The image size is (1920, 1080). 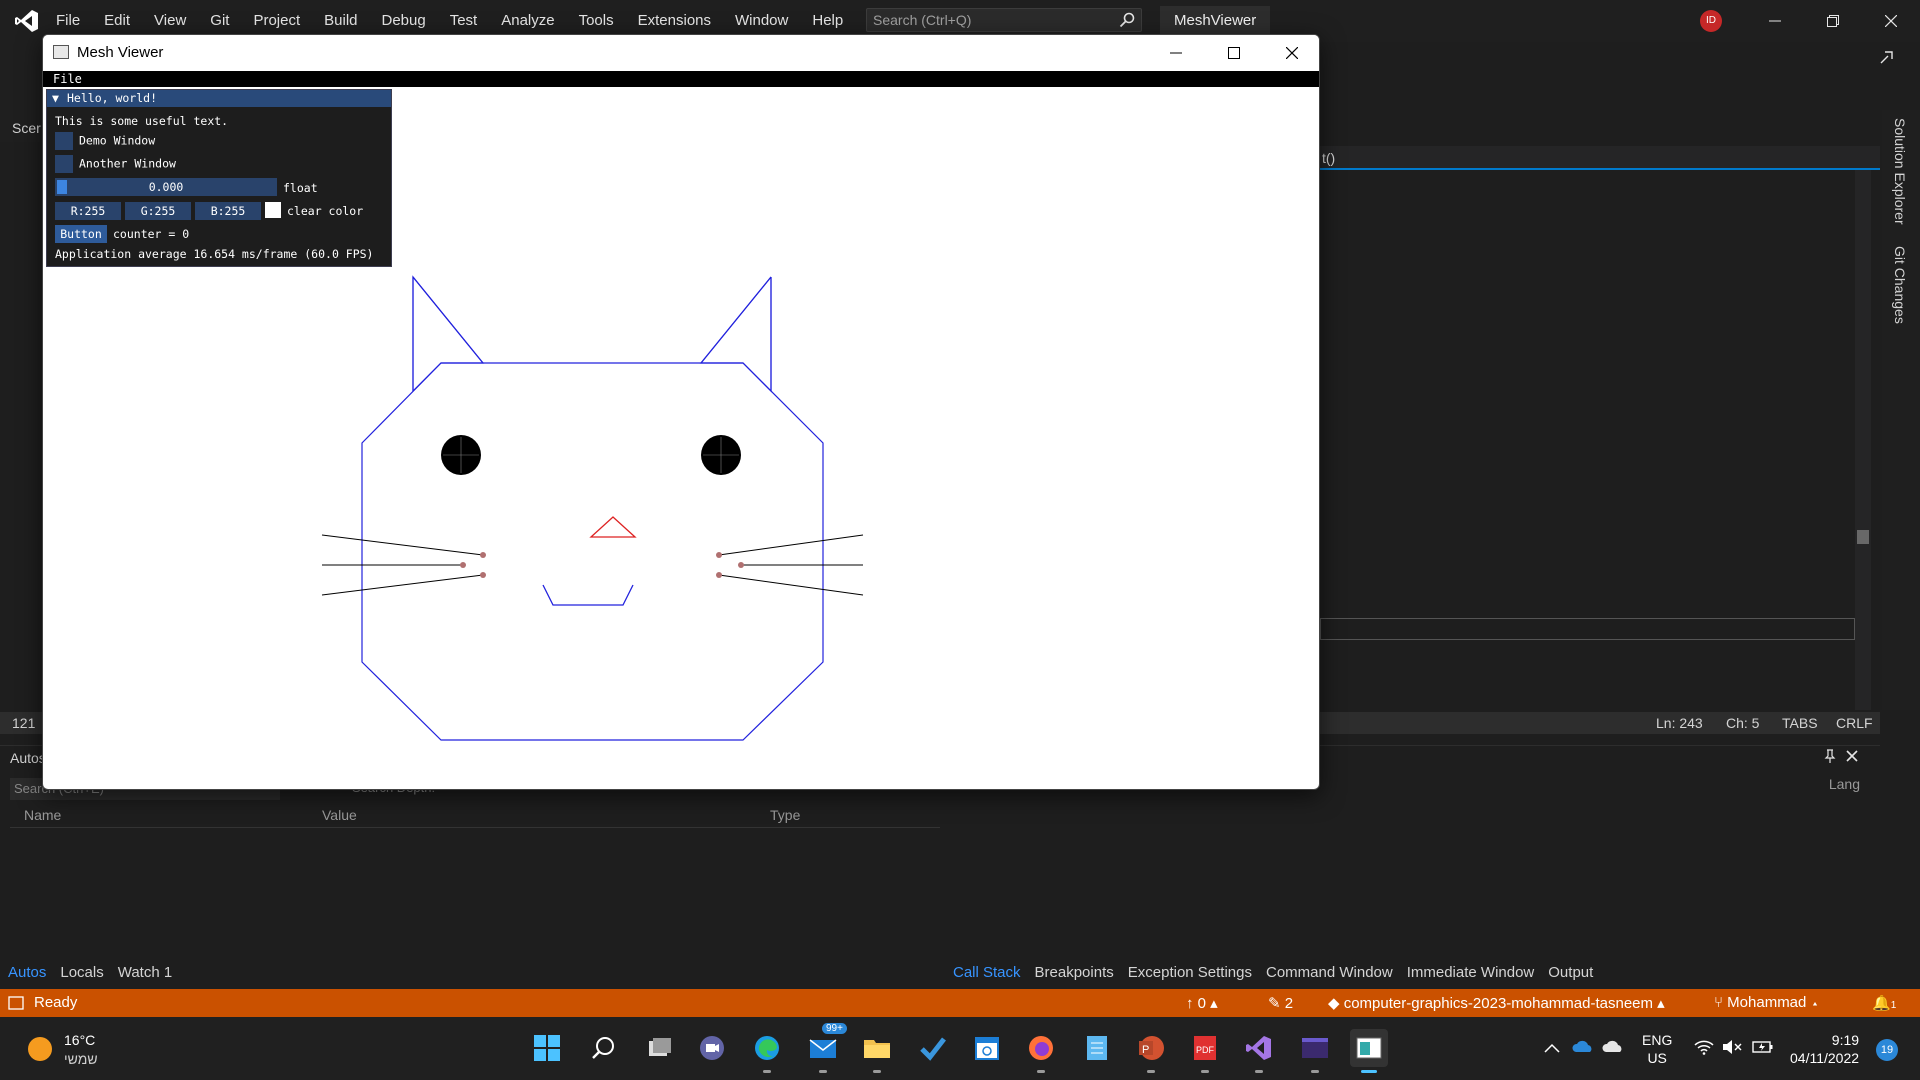 I want to click on color-swatch, so click(x=273, y=210).